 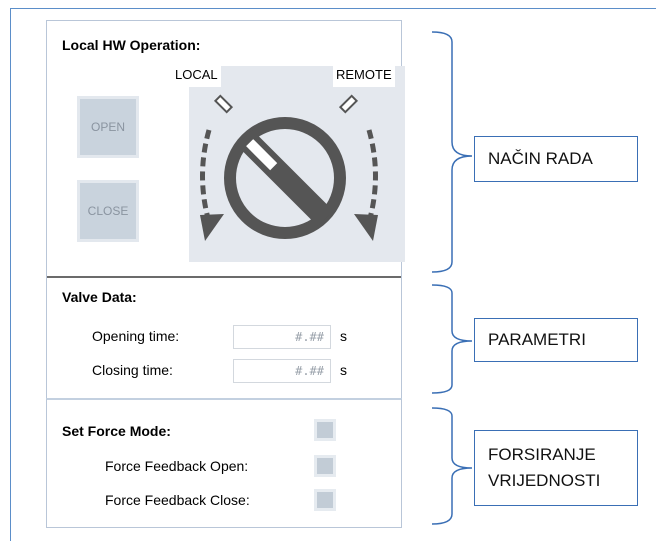 I want to click on nacin-rada-brace, so click(x=452, y=152).